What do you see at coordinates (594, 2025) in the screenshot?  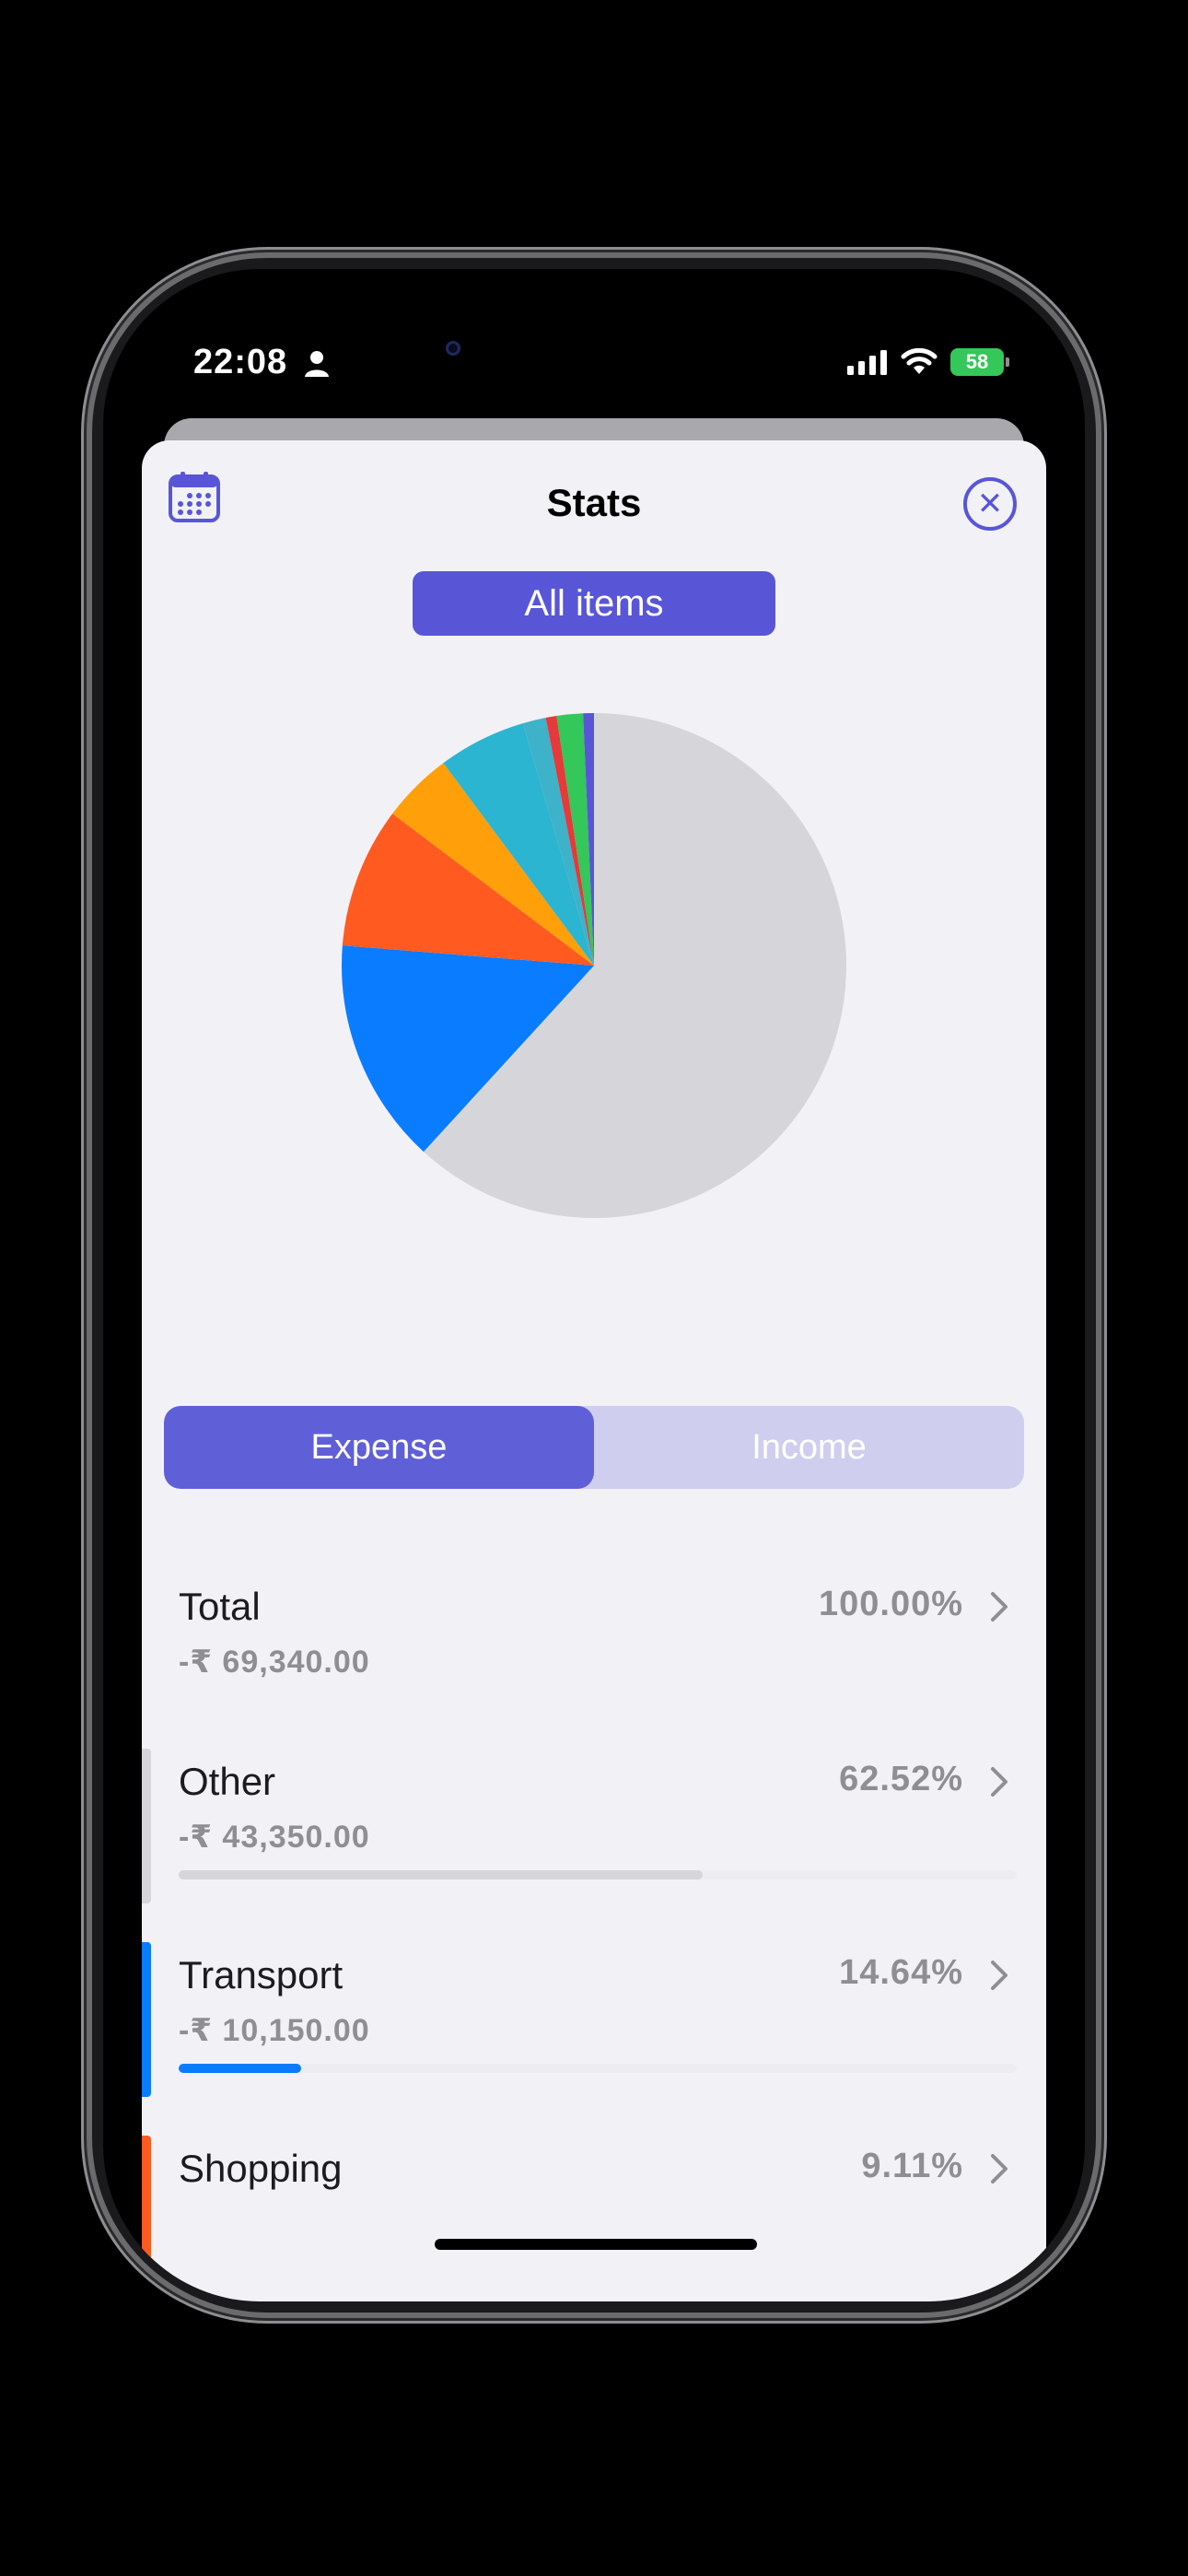 I see `category-row-transport: Transport -₹ 10,150.00 14.64%` at bounding box center [594, 2025].